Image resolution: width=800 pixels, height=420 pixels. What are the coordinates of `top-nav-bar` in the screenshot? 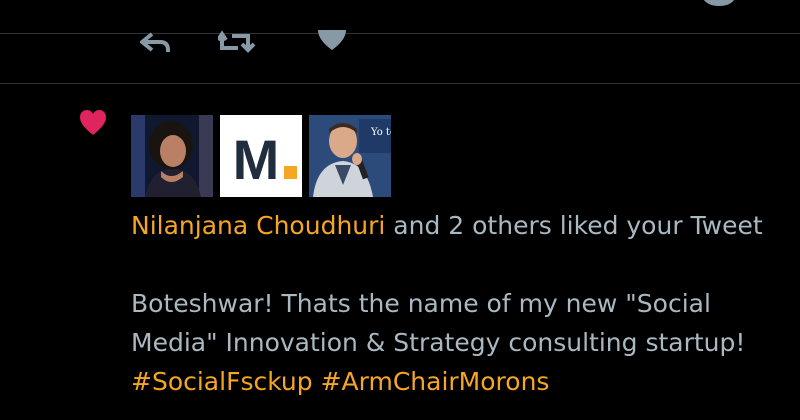 It's located at (400, 5).